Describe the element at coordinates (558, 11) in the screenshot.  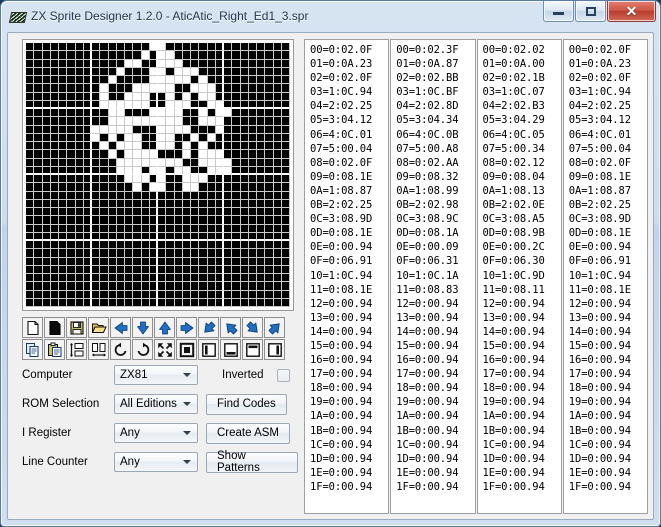
I see `minimize-button` at that location.